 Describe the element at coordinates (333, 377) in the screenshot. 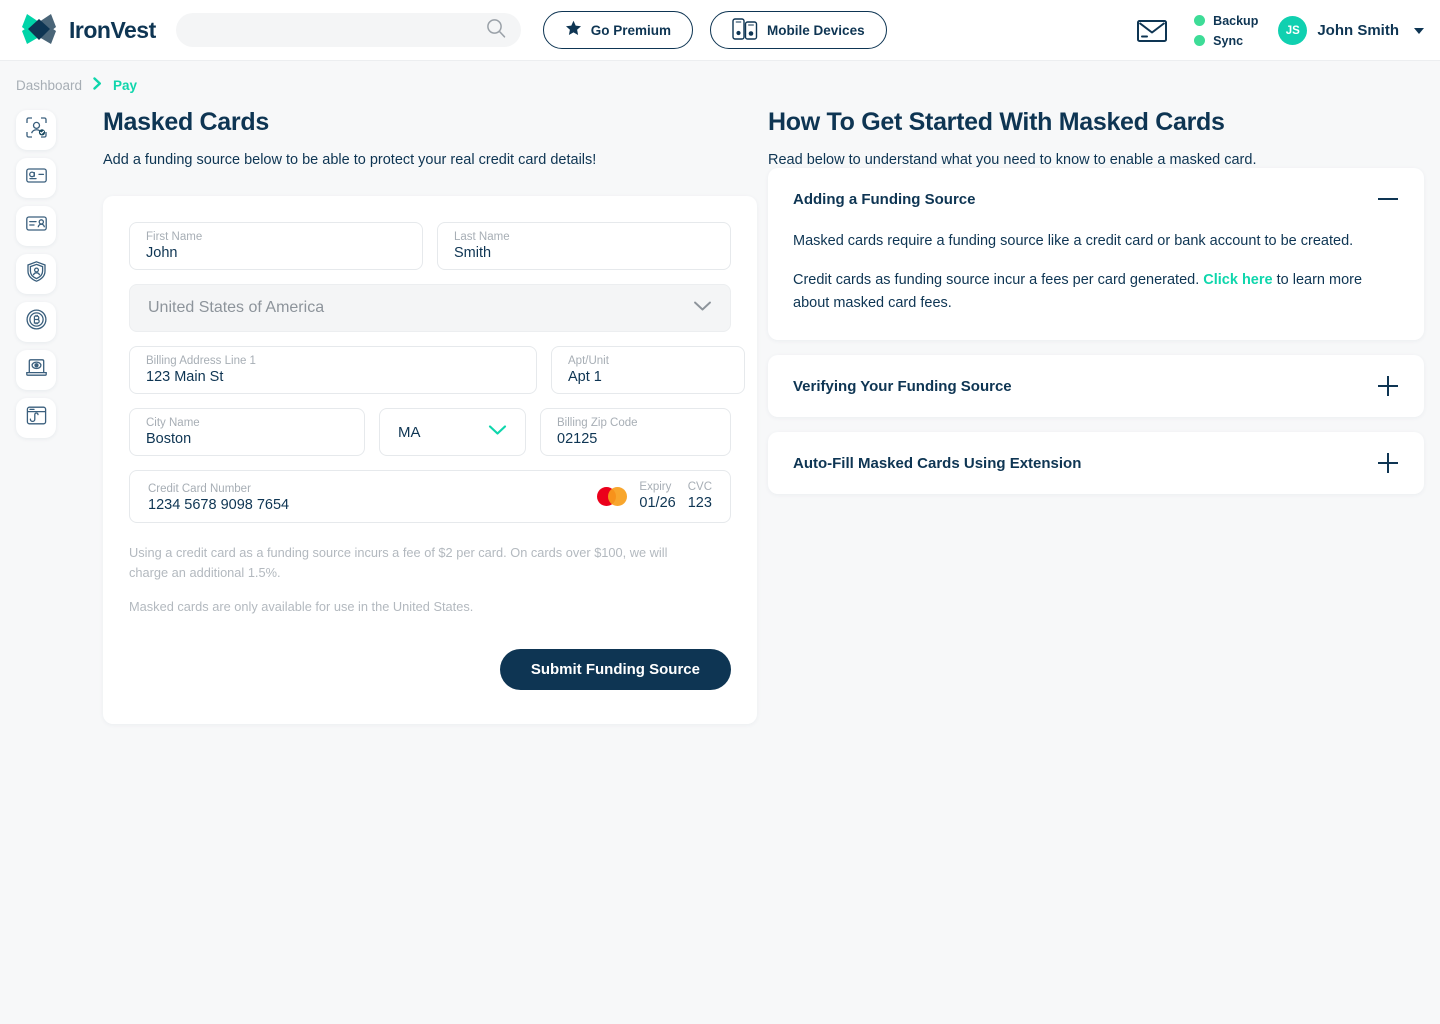

I see `address-line1-input` at that location.